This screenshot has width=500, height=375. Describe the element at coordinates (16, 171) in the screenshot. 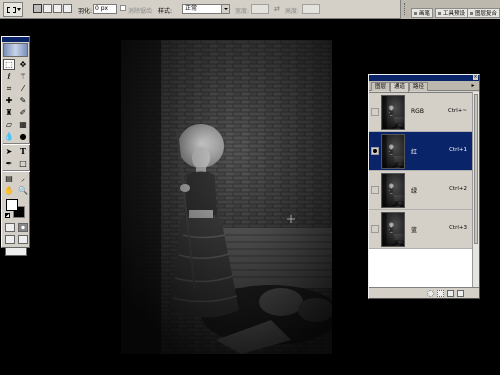

I see `toolbox-divider` at that location.